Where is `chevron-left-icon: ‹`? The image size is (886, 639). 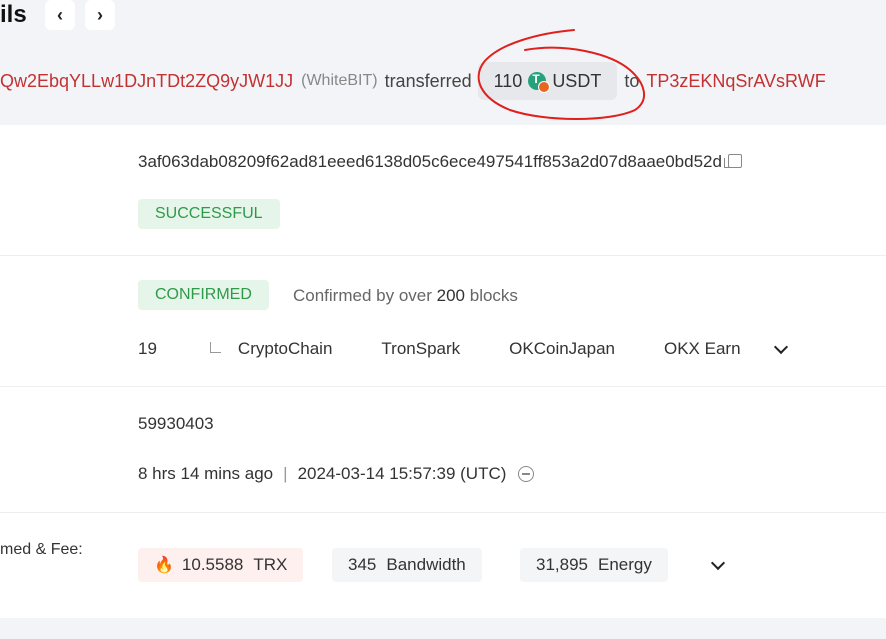 chevron-left-icon: ‹ is located at coordinates (60, 15).